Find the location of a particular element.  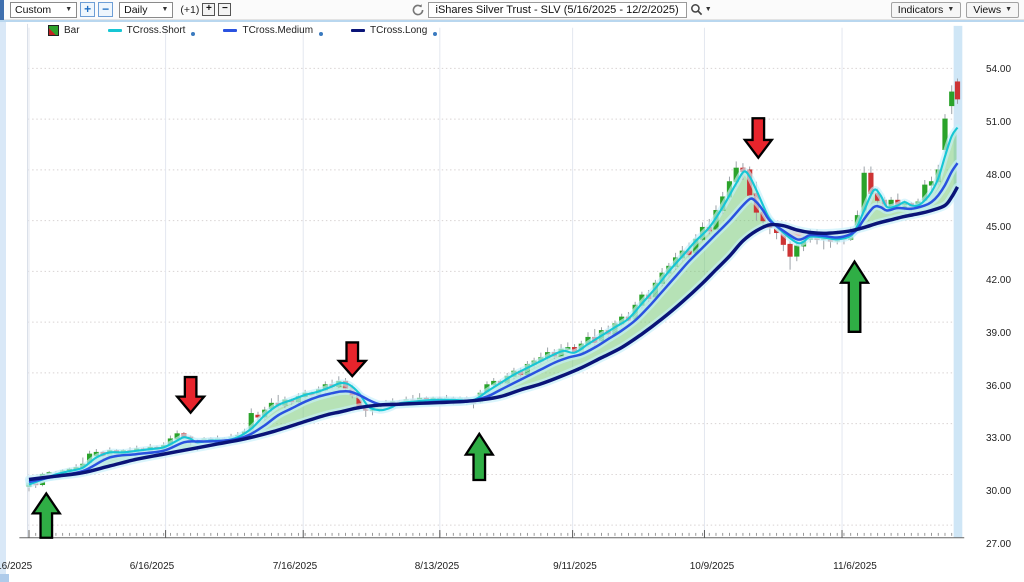

interval-select: Daily ▼ is located at coordinates (146, 9).